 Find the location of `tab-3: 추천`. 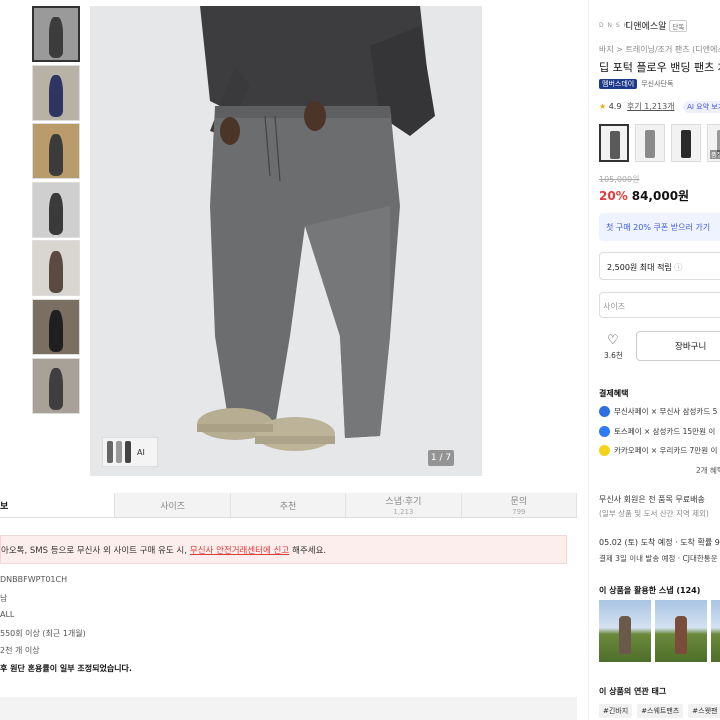

tab-3: 추천 is located at coordinates (288, 505).